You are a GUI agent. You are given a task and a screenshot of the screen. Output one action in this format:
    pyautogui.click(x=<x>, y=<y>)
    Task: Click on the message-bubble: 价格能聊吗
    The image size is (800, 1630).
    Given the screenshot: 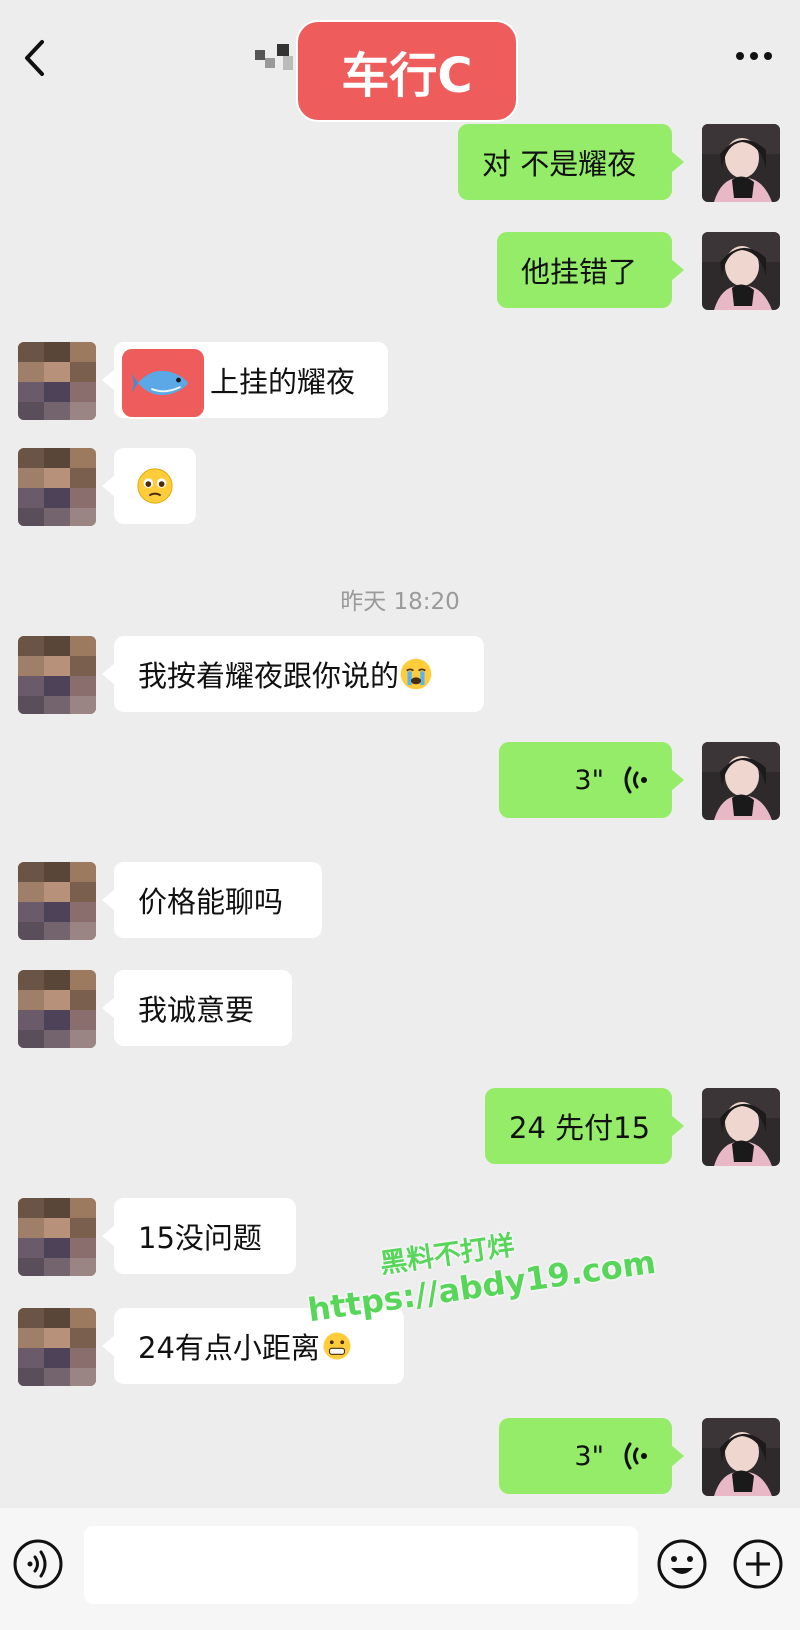 What is the action you would take?
    pyautogui.click(x=212, y=900)
    